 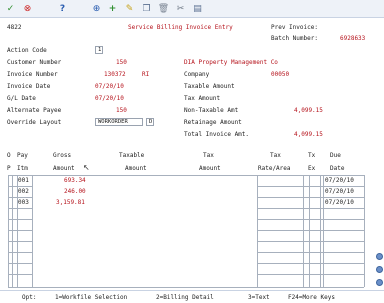 What do you see at coordinates (23, 180) in the screenshot?
I see `row-item-number: 001` at bounding box center [23, 180].